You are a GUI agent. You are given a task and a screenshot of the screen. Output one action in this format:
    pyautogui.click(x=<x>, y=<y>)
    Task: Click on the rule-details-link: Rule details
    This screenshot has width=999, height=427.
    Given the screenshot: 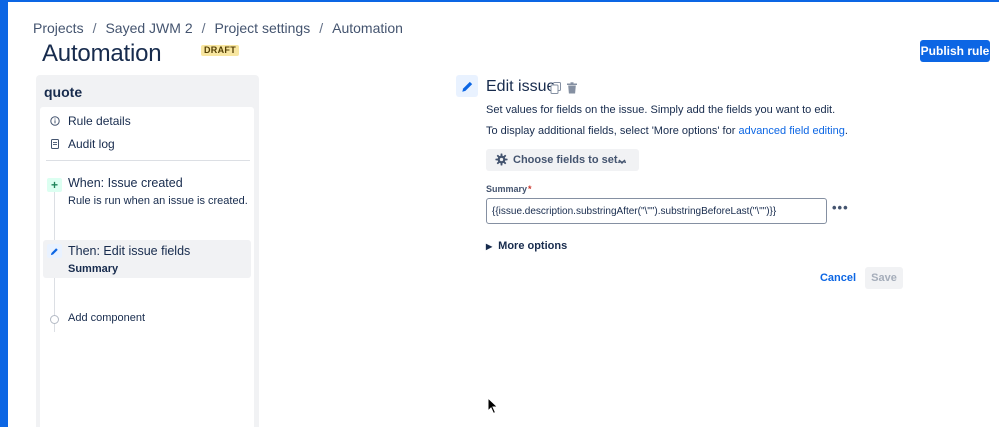 What is the action you would take?
    pyautogui.click(x=147, y=121)
    